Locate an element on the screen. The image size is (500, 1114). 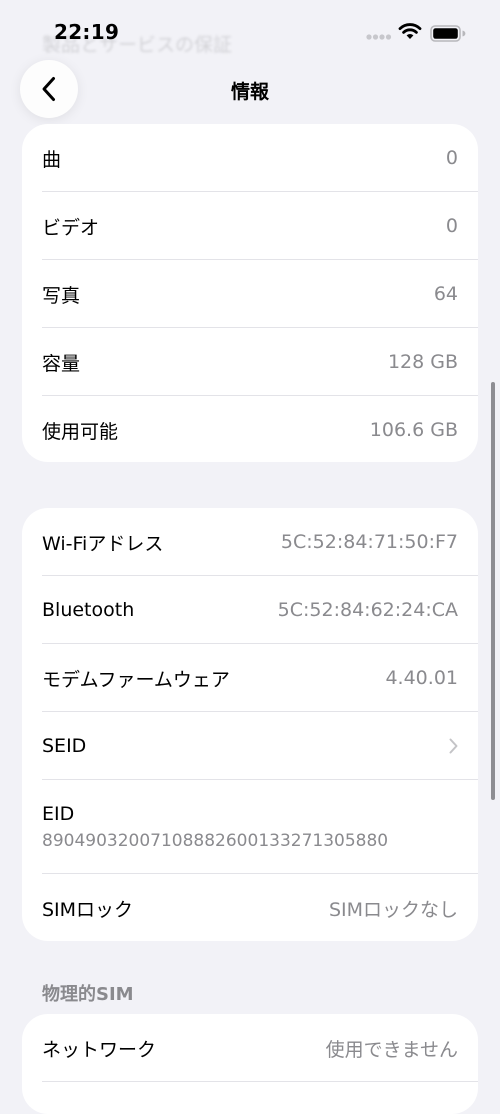
row-label: EID is located at coordinates (58, 814).